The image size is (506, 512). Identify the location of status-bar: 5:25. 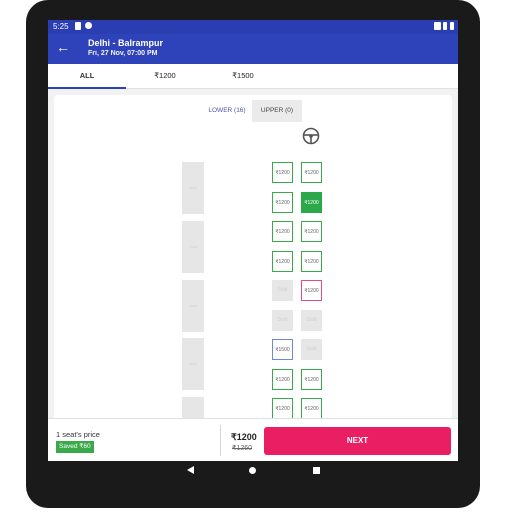
(253, 27).